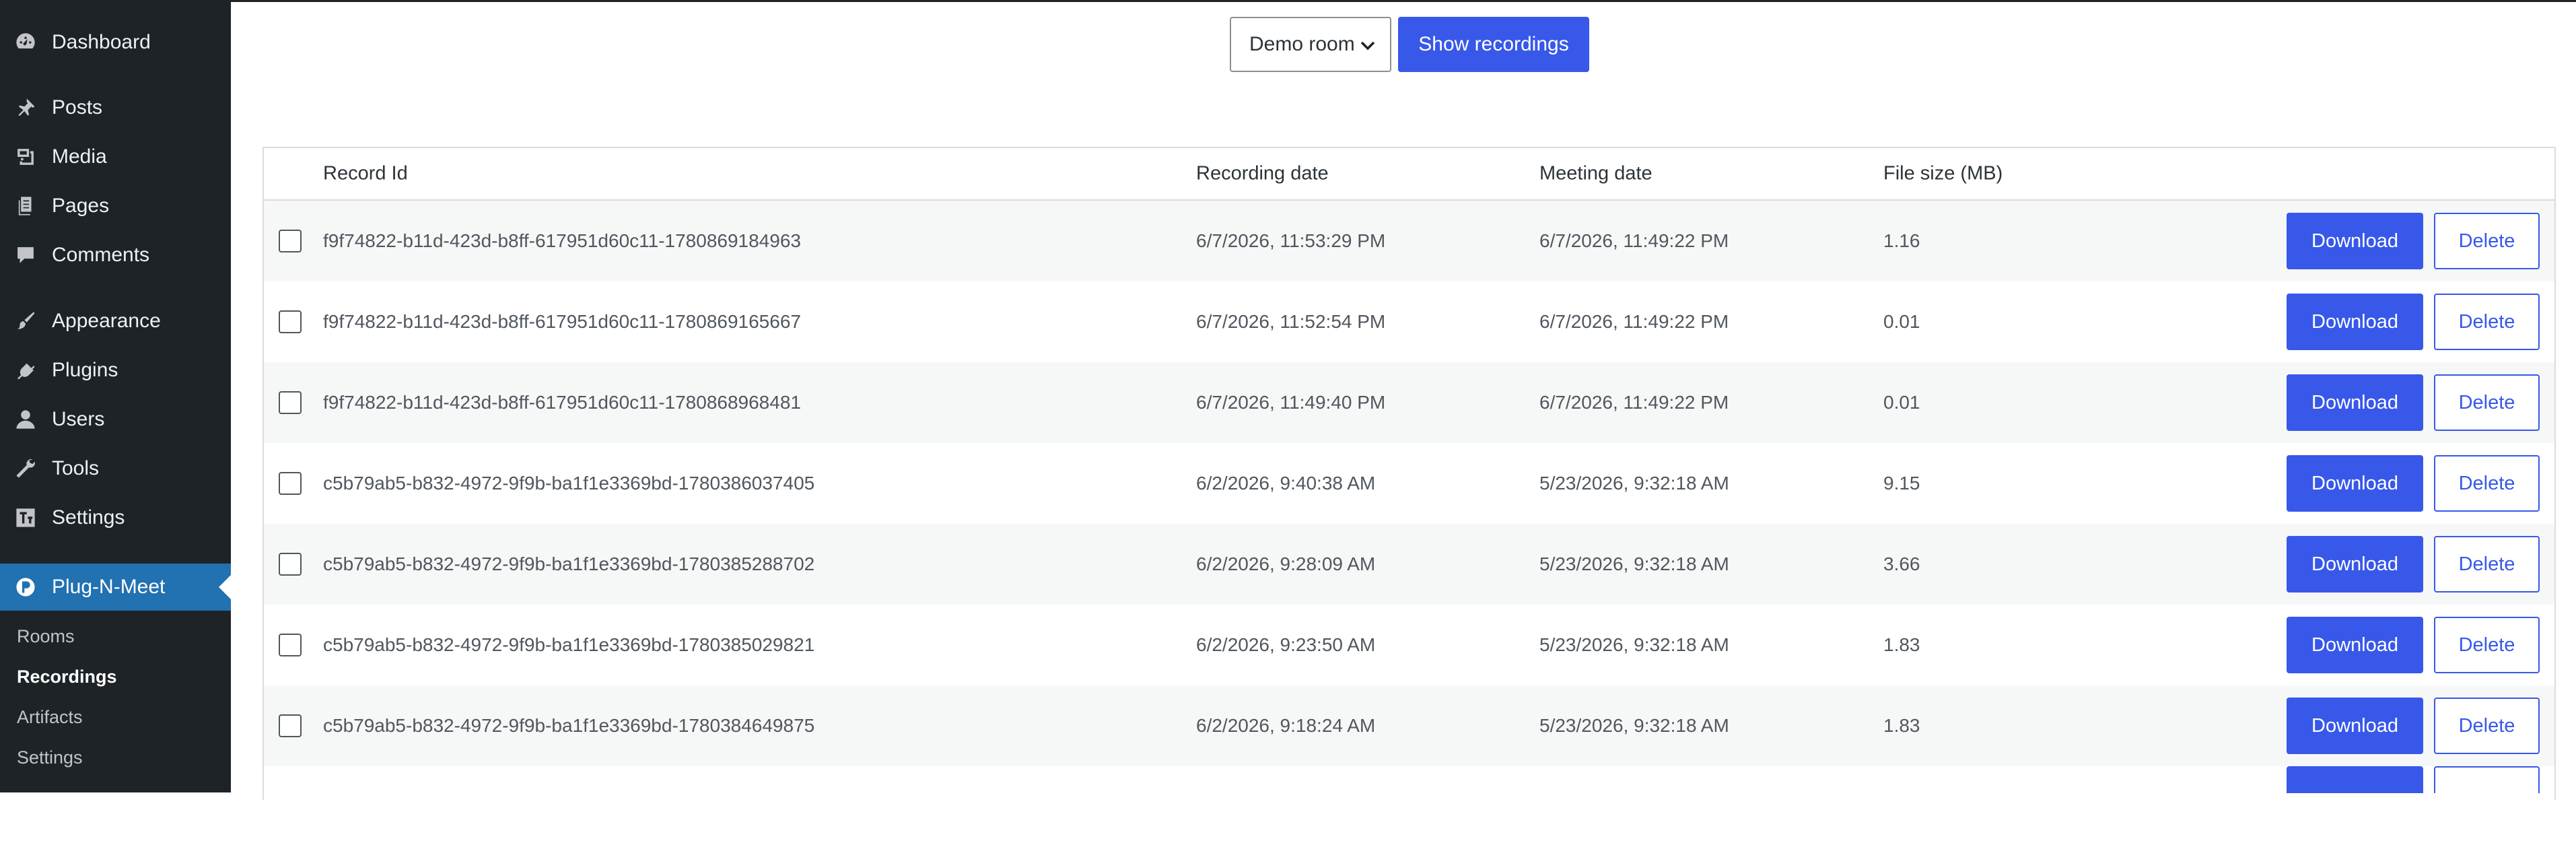 The image size is (2576, 847). I want to click on menu-label: Pages, so click(81, 206).